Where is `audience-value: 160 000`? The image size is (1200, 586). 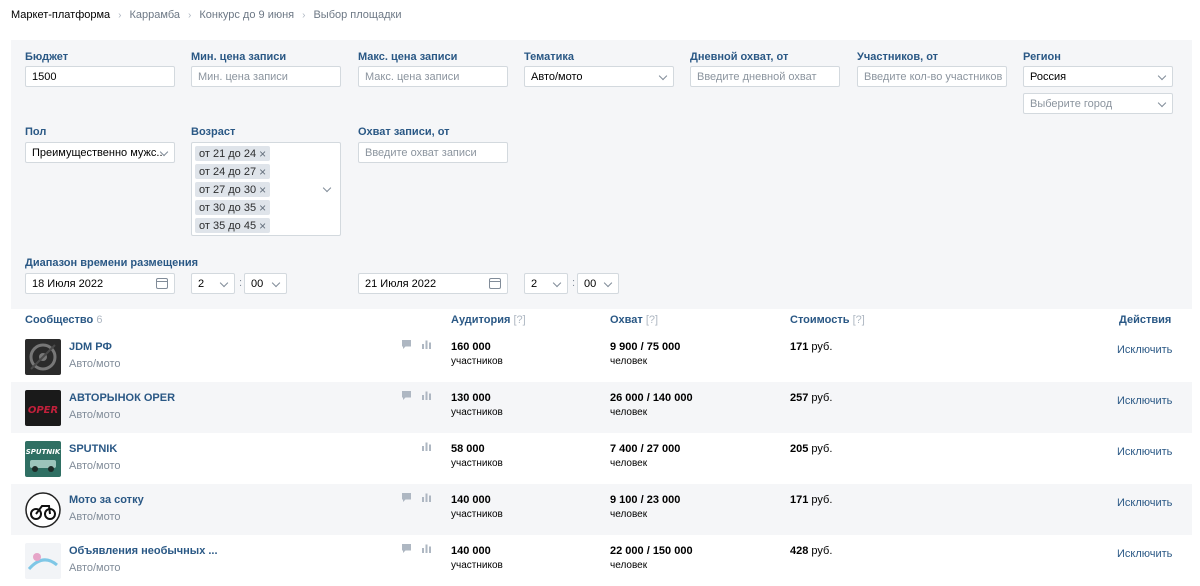 audience-value: 160 000 is located at coordinates (471, 347).